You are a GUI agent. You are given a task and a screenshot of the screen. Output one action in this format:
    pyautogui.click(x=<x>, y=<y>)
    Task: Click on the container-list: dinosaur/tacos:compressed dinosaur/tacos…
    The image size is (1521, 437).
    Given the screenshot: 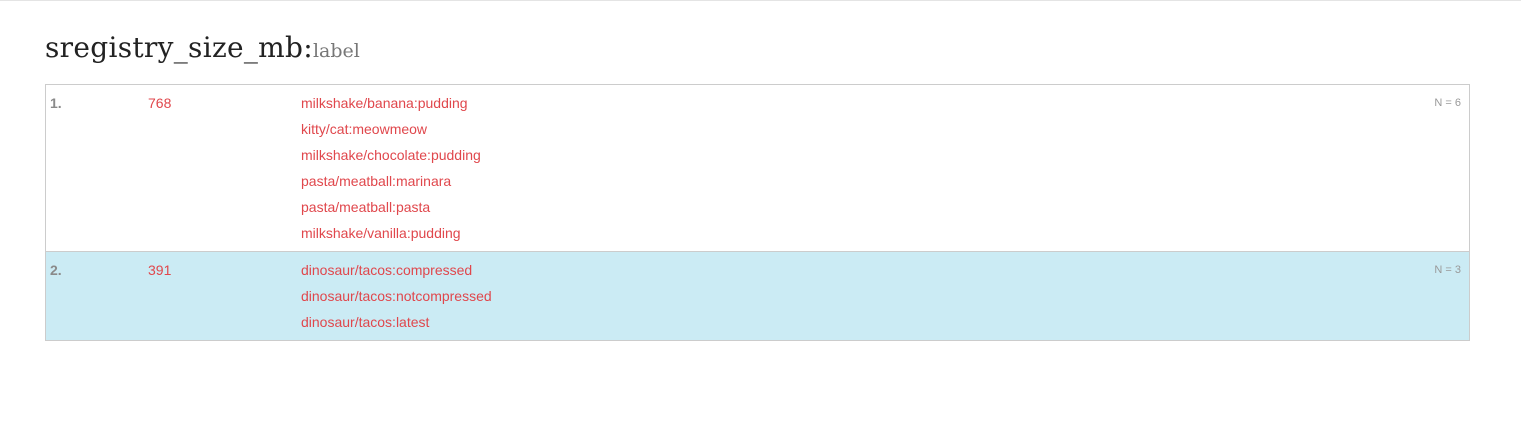 What is the action you would take?
    pyautogui.click(x=396, y=301)
    